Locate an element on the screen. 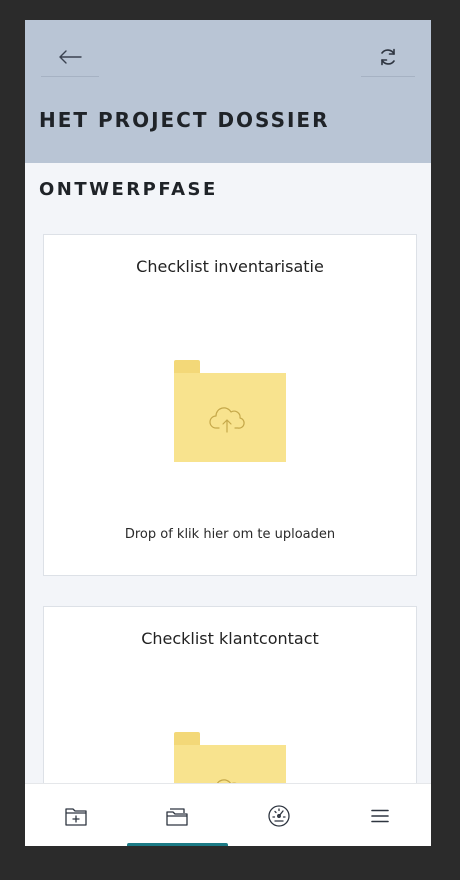  back-button is located at coordinates (70, 57).